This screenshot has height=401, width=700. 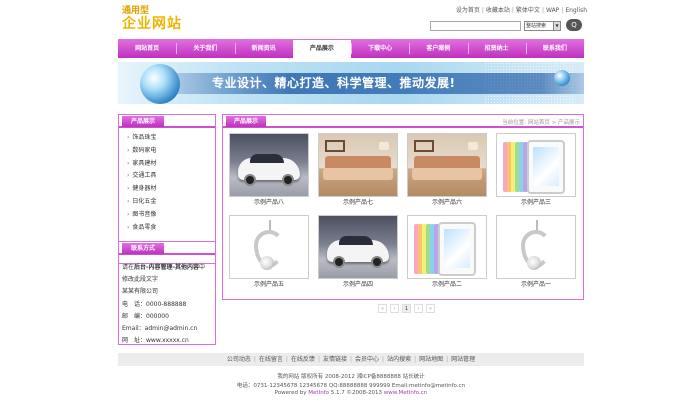 I want to click on first-page-button: «, so click(x=382, y=308).